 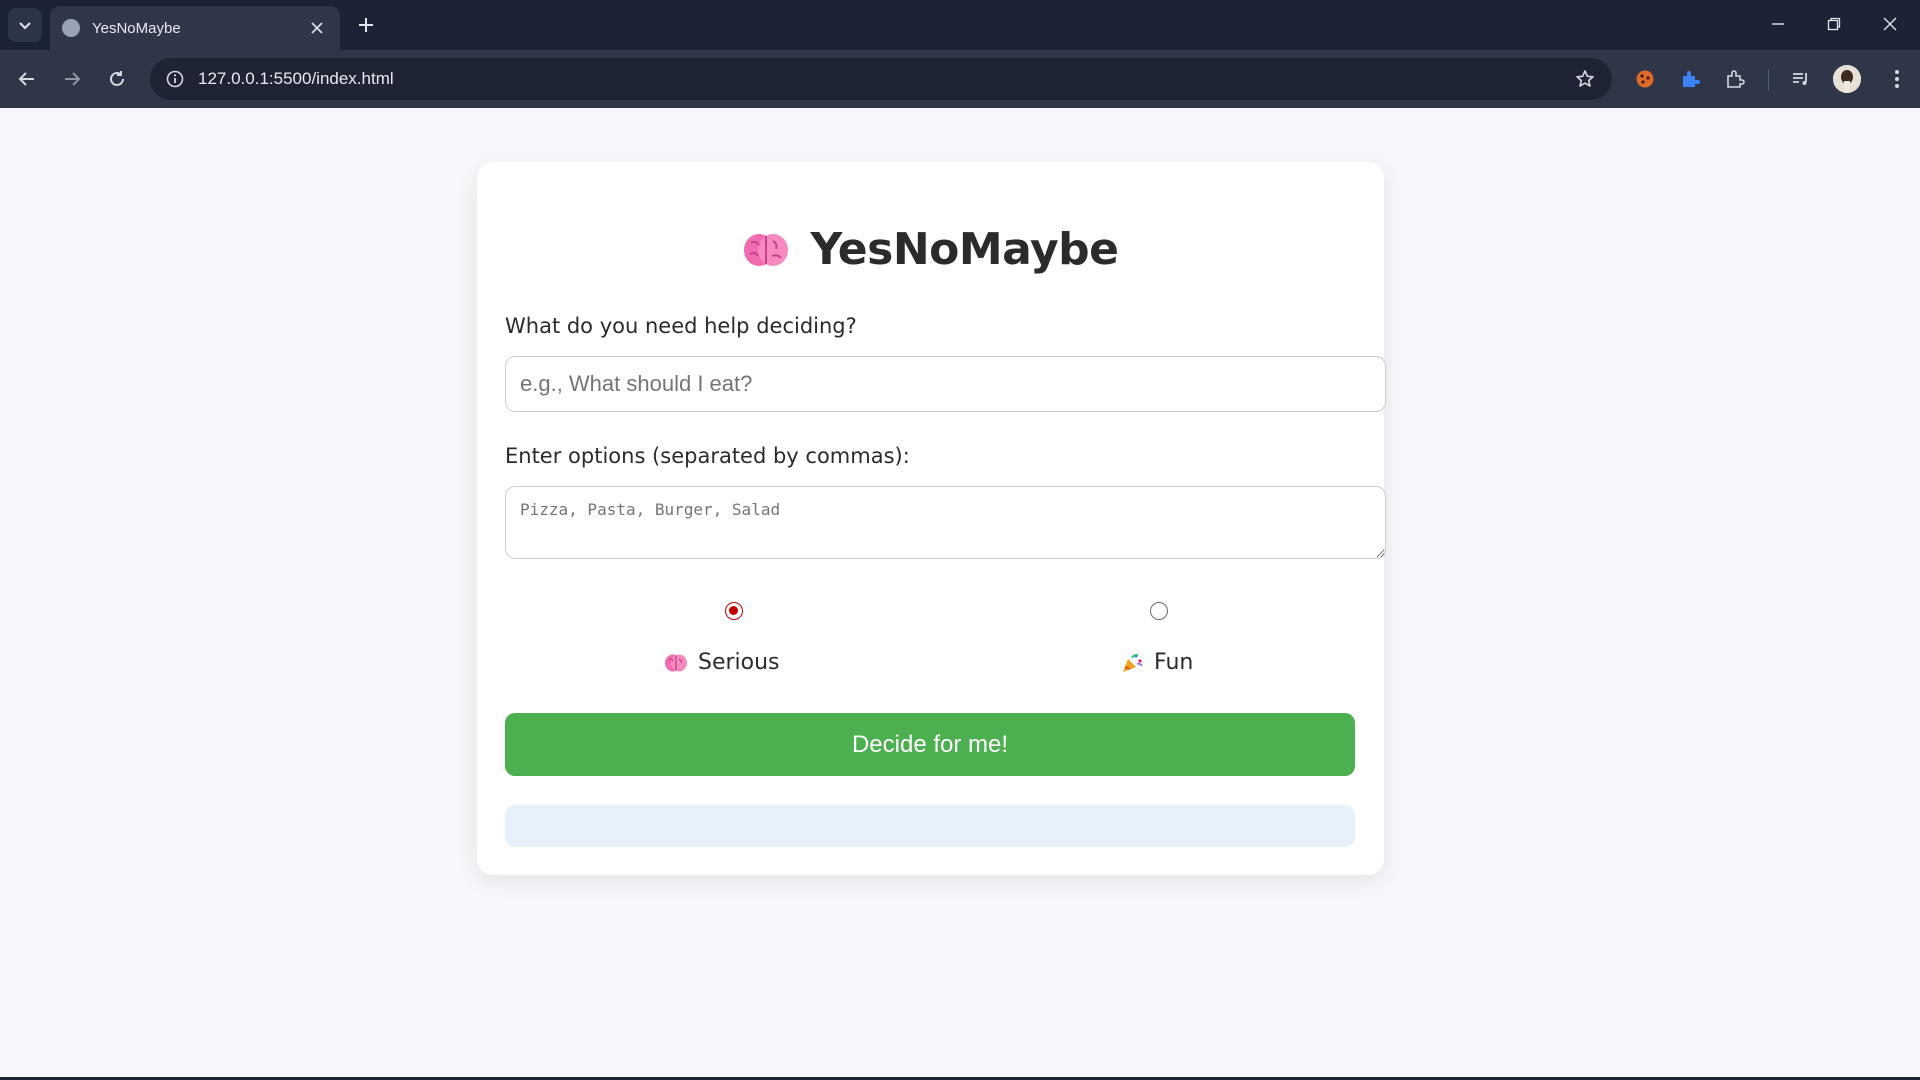 I want to click on browser-toolbar: 127.0.0.1:5500/index.html, so click(x=960, y=79).